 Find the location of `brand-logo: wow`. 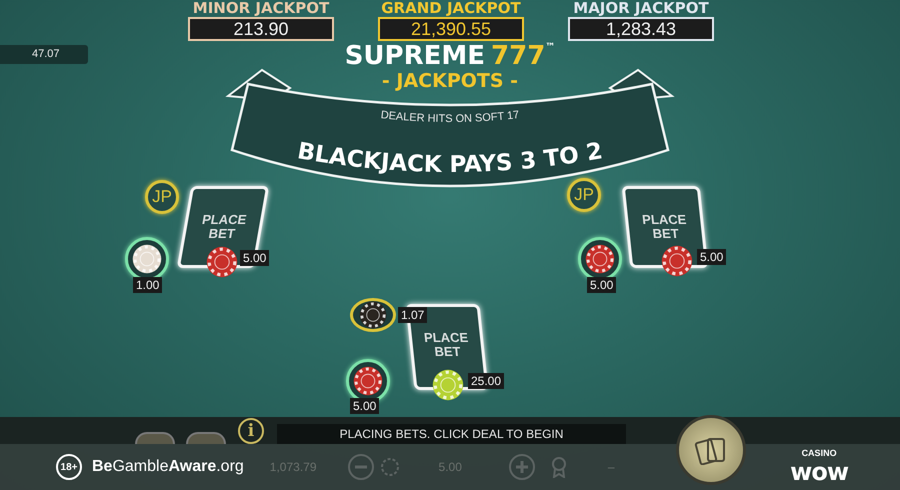

brand-logo: wow is located at coordinates (819, 472).